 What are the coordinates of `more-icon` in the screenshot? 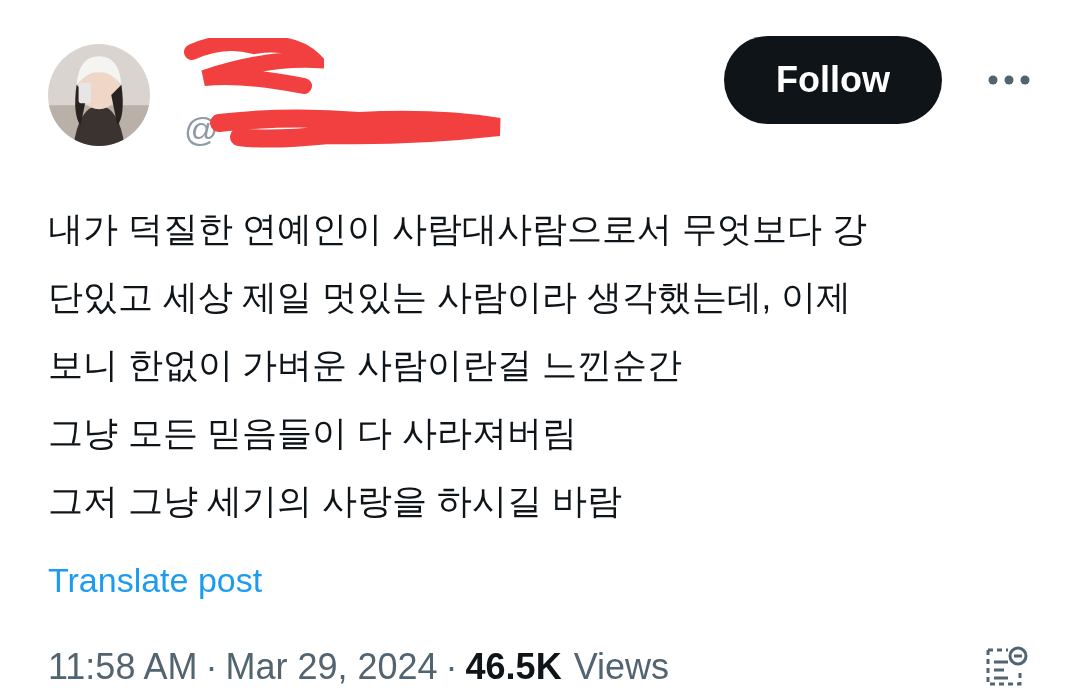 It's located at (1009, 80).